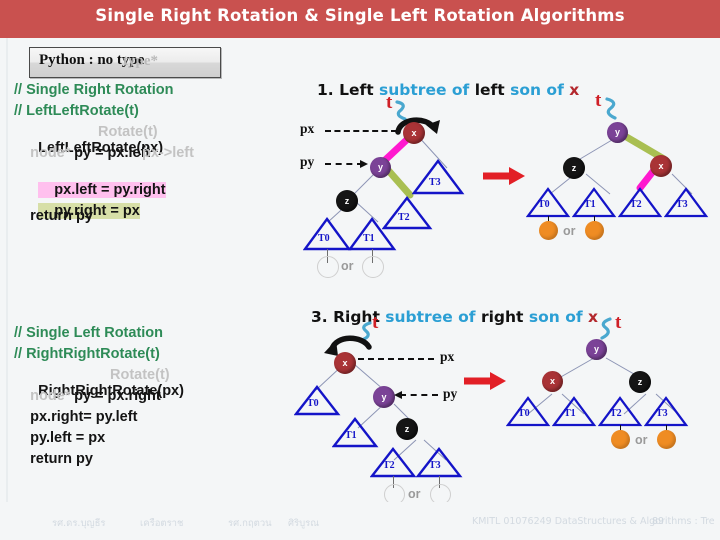 The image size is (720, 540). I want to click on python-badge-ghost-text: type*, so click(140, 61).